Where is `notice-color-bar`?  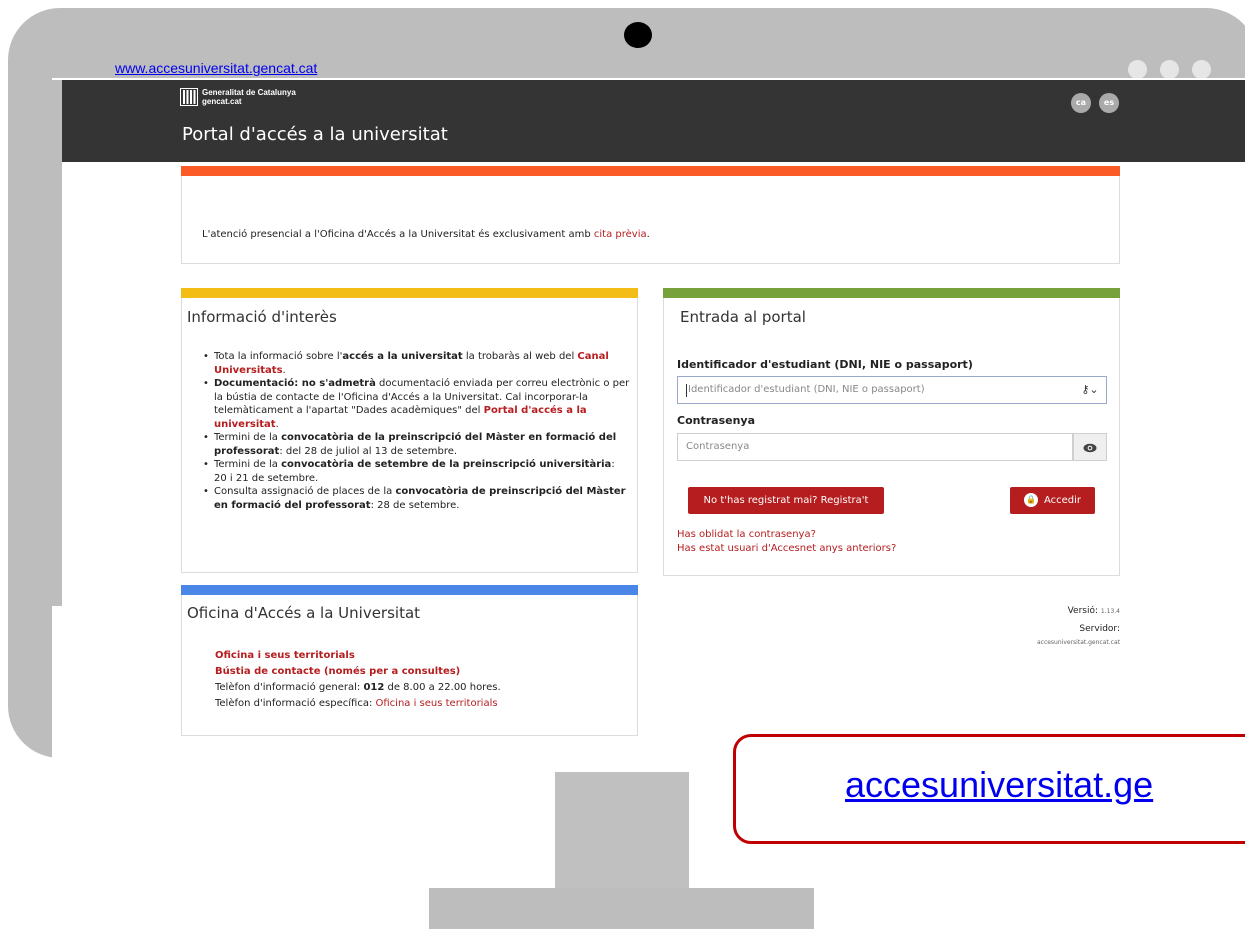
notice-color-bar is located at coordinates (650, 171).